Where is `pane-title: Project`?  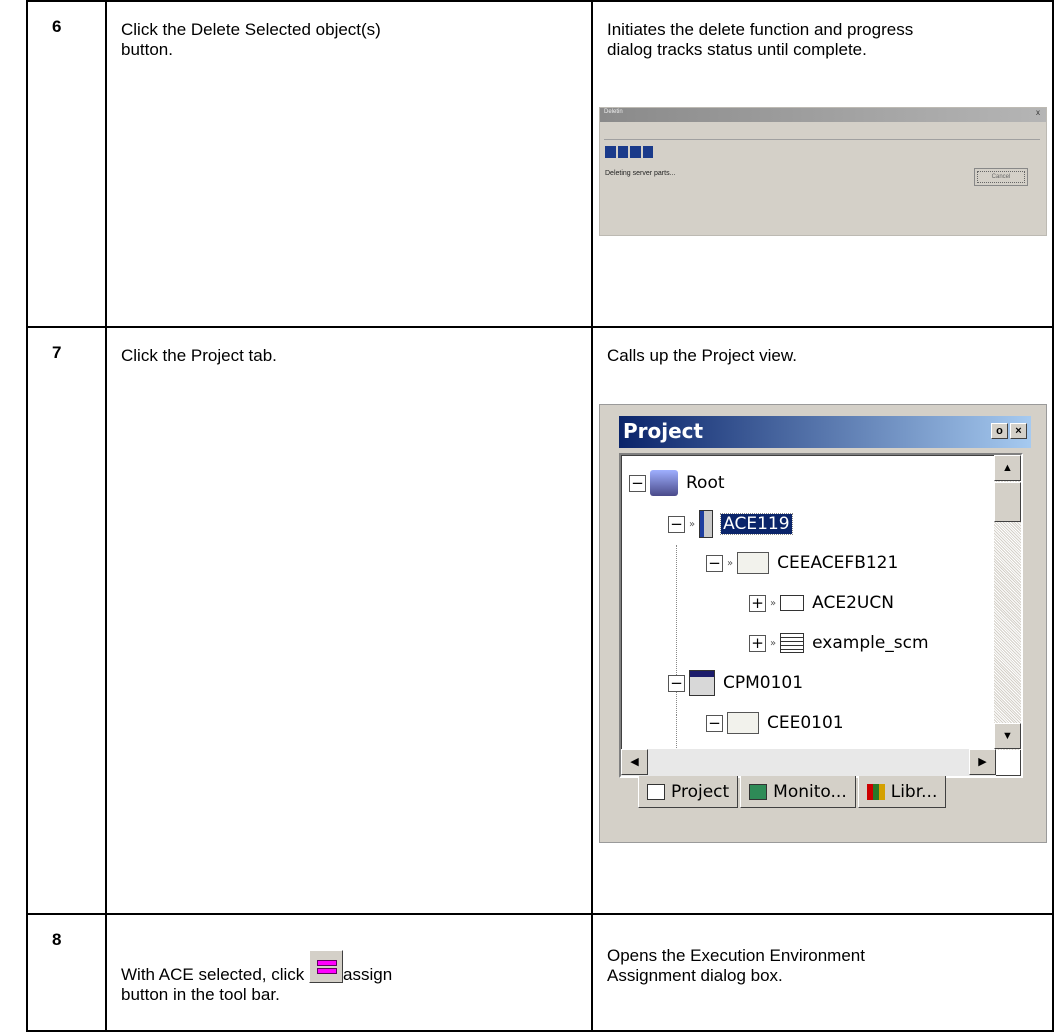 pane-title: Project is located at coordinates (663, 431).